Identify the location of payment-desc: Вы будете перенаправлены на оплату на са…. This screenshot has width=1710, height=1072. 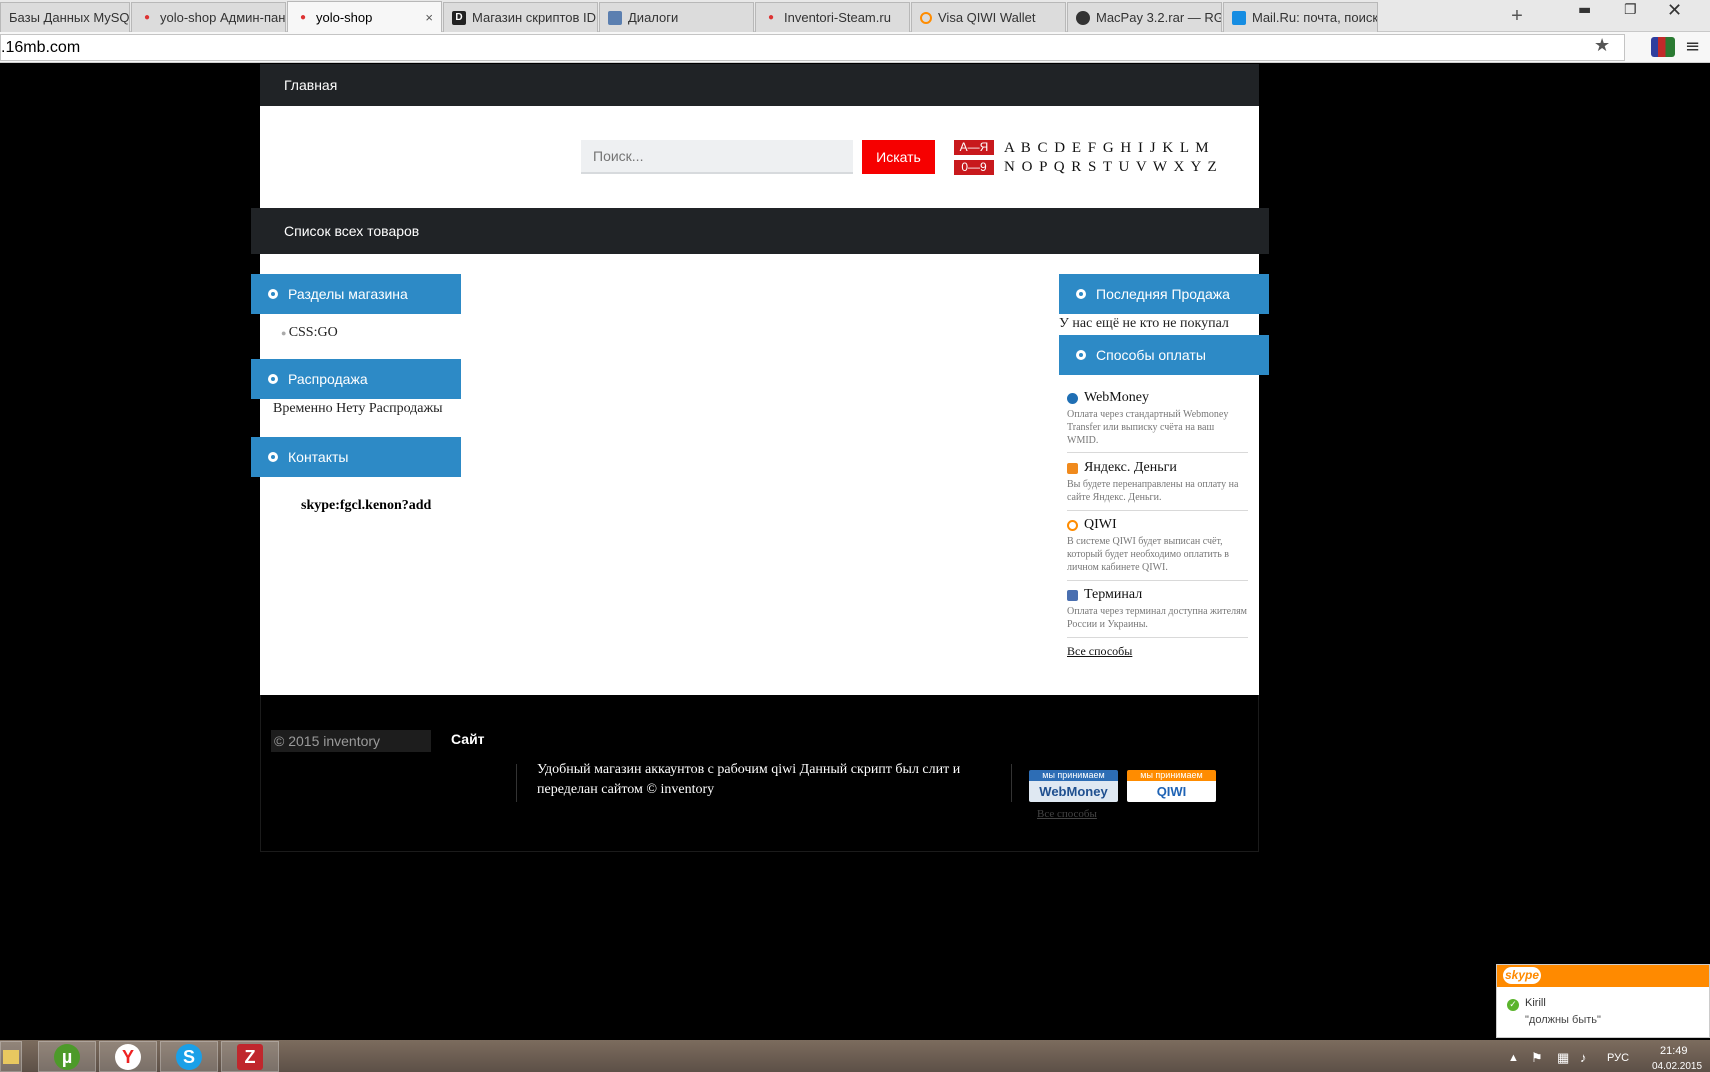
(1153, 491).